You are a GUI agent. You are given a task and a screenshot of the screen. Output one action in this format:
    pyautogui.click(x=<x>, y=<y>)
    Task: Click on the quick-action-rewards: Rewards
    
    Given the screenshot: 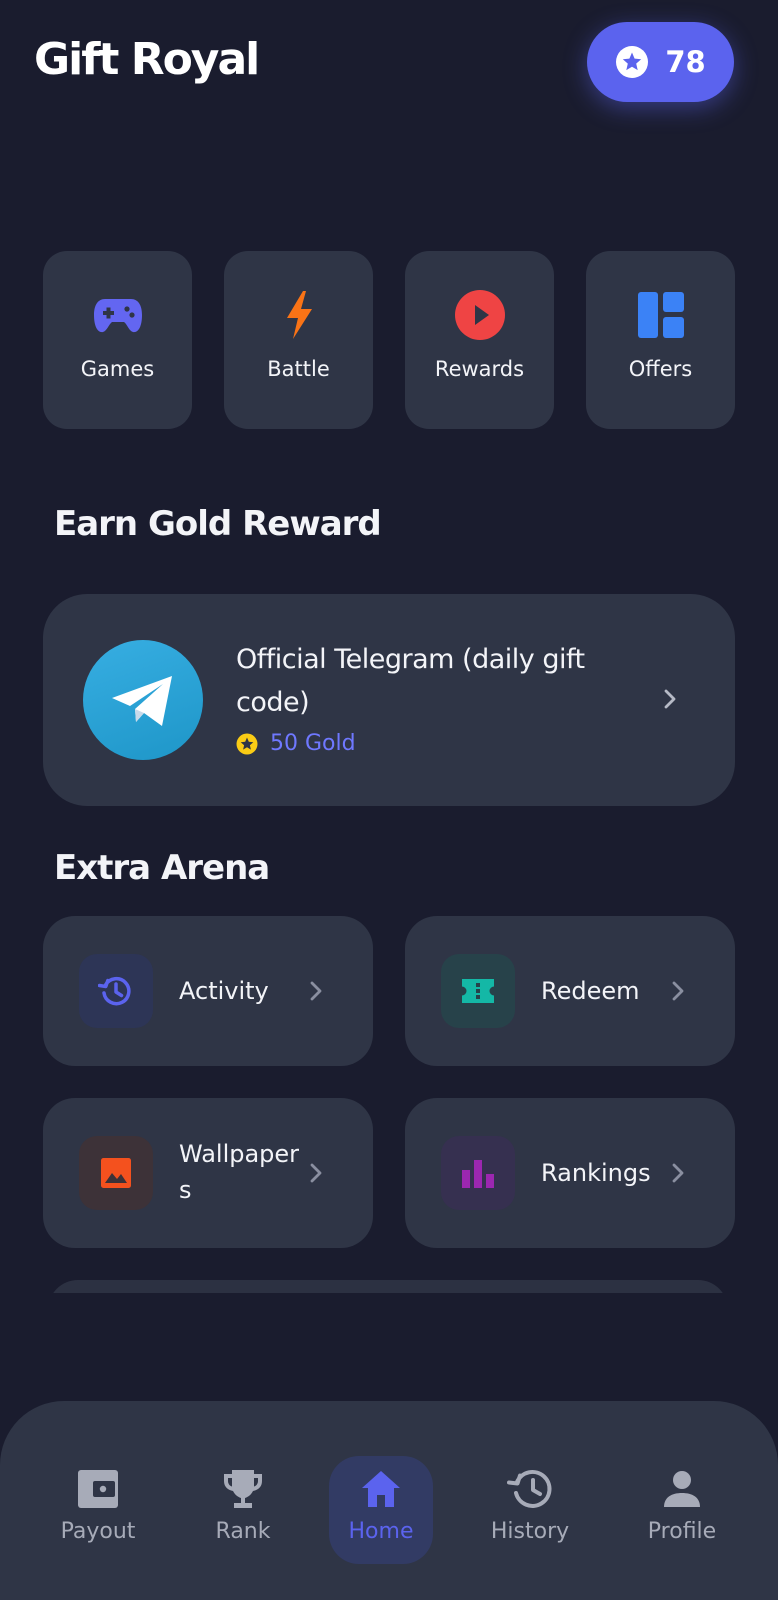 What is the action you would take?
    pyautogui.click(x=479, y=340)
    